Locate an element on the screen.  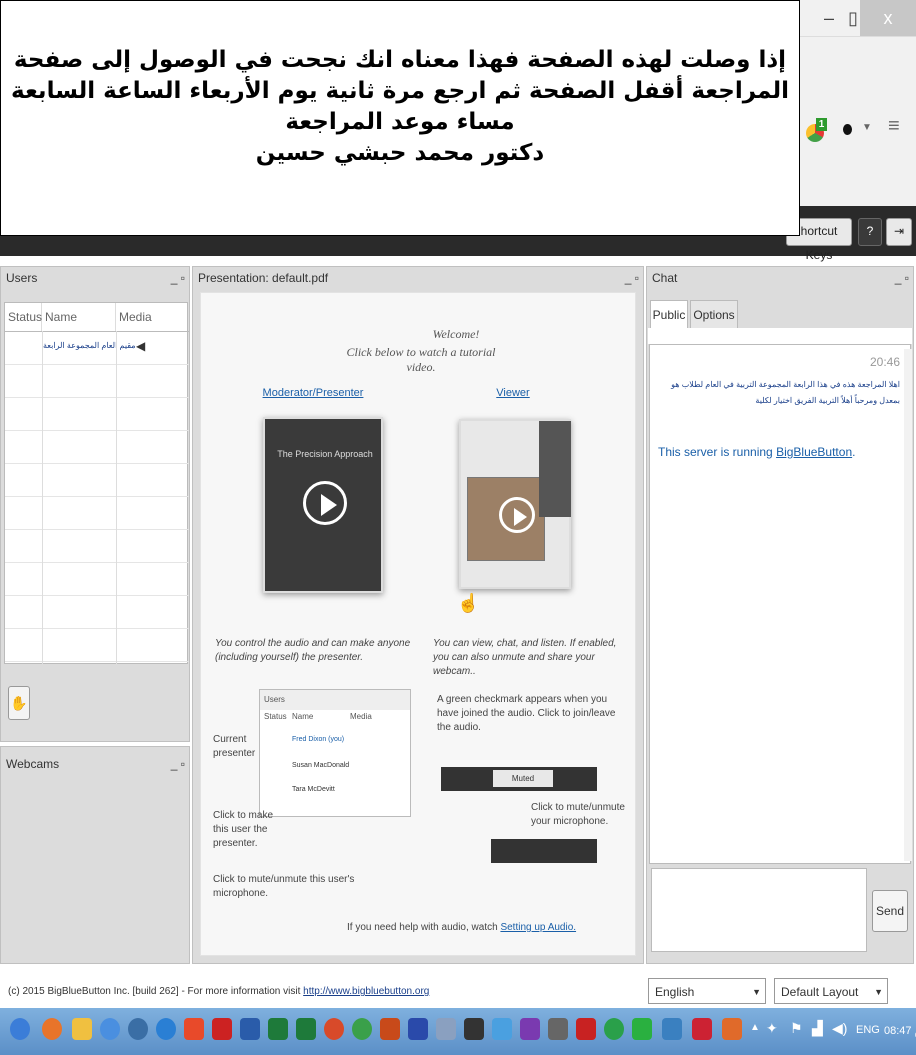
bbb-site-link: http://www.bigbluebutton.org is located at coordinates (366, 991).